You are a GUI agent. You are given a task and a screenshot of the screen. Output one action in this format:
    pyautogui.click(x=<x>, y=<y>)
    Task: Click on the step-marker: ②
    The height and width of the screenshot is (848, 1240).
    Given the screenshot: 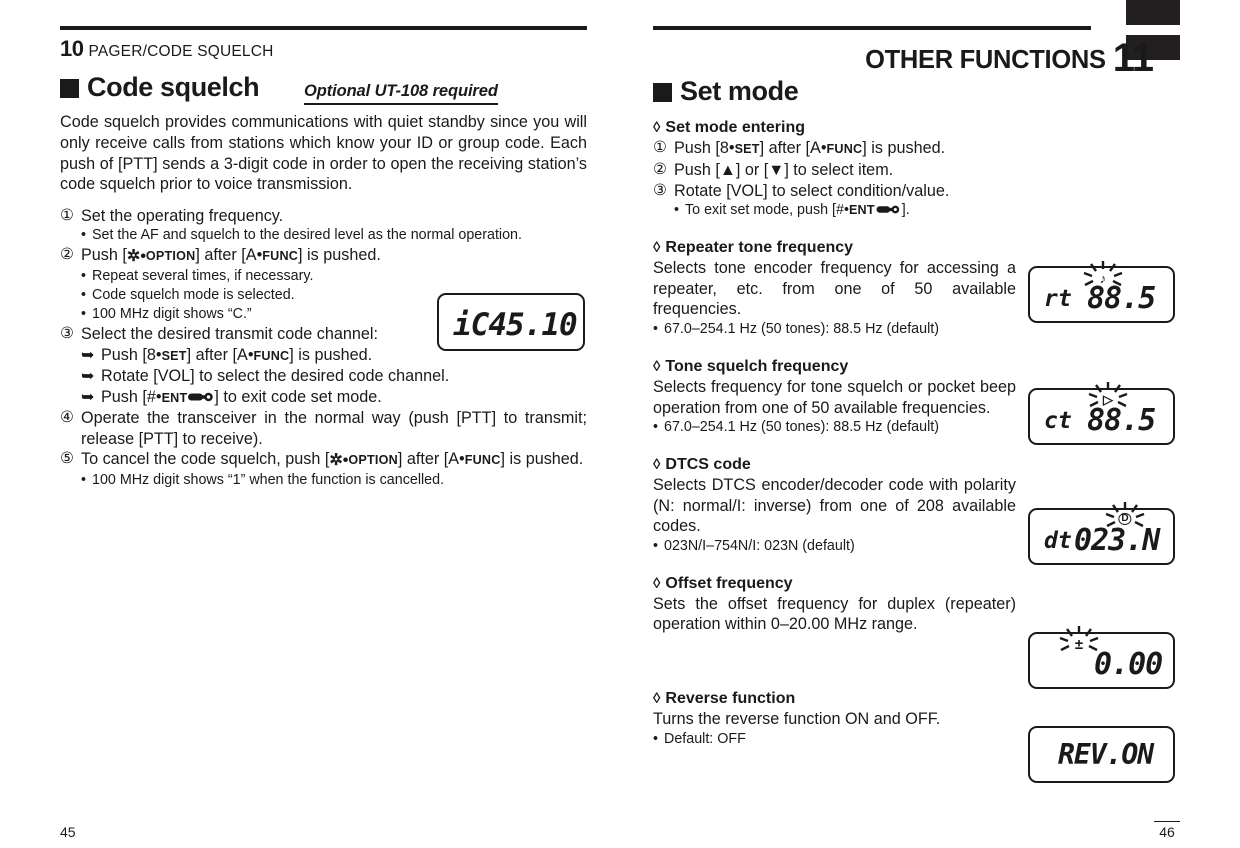 What is the action you would take?
    pyautogui.click(x=660, y=169)
    